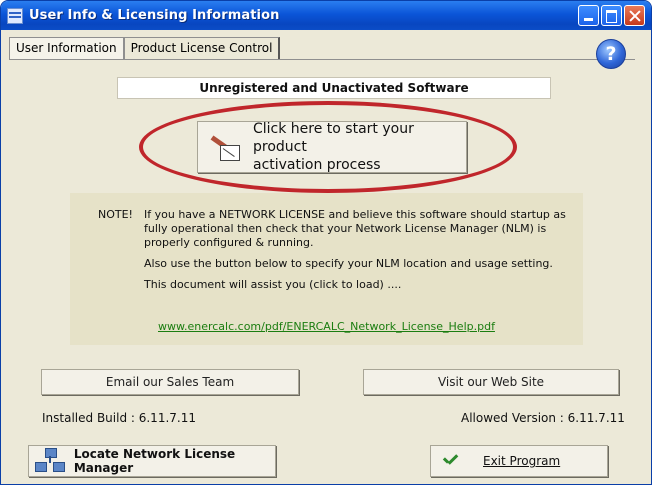 This screenshot has height=487, width=655. Describe the element at coordinates (522, 461) in the screenshot. I see `exit-button-label: Exit Program` at that location.